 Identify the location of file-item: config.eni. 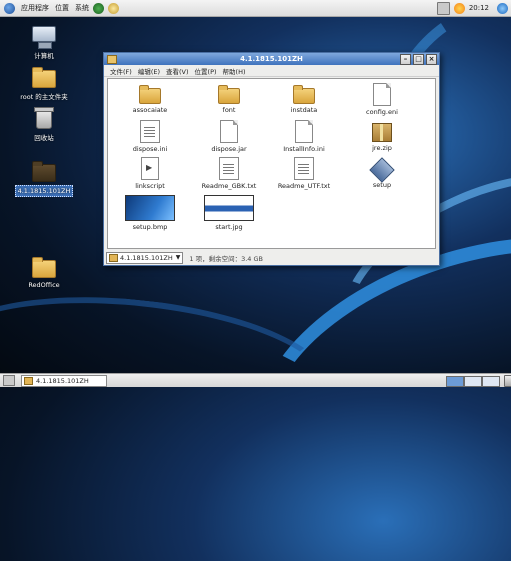
(382, 99).